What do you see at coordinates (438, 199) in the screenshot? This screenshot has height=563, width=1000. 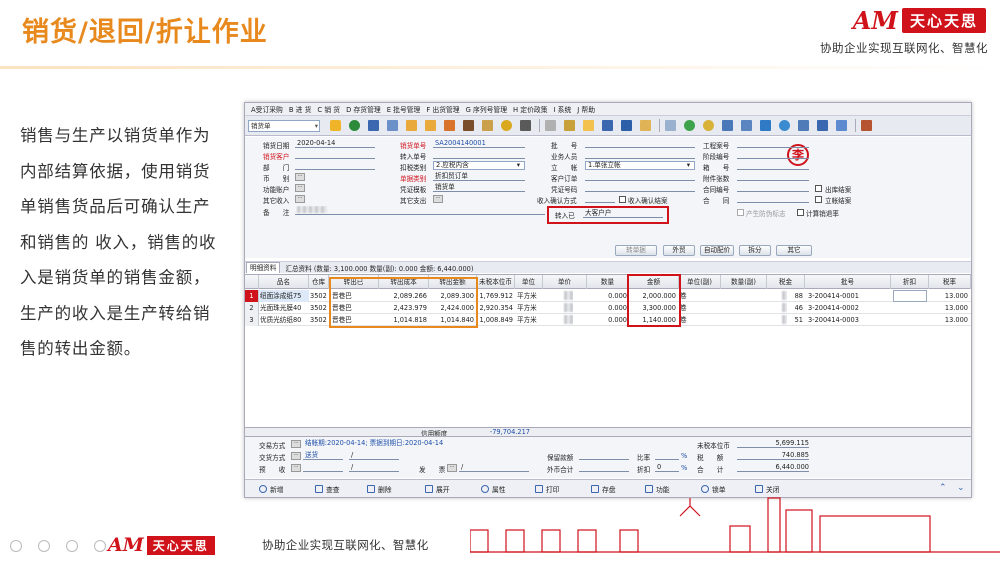 I see `other-exp-lookup-button: ···` at bounding box center [438, 199].